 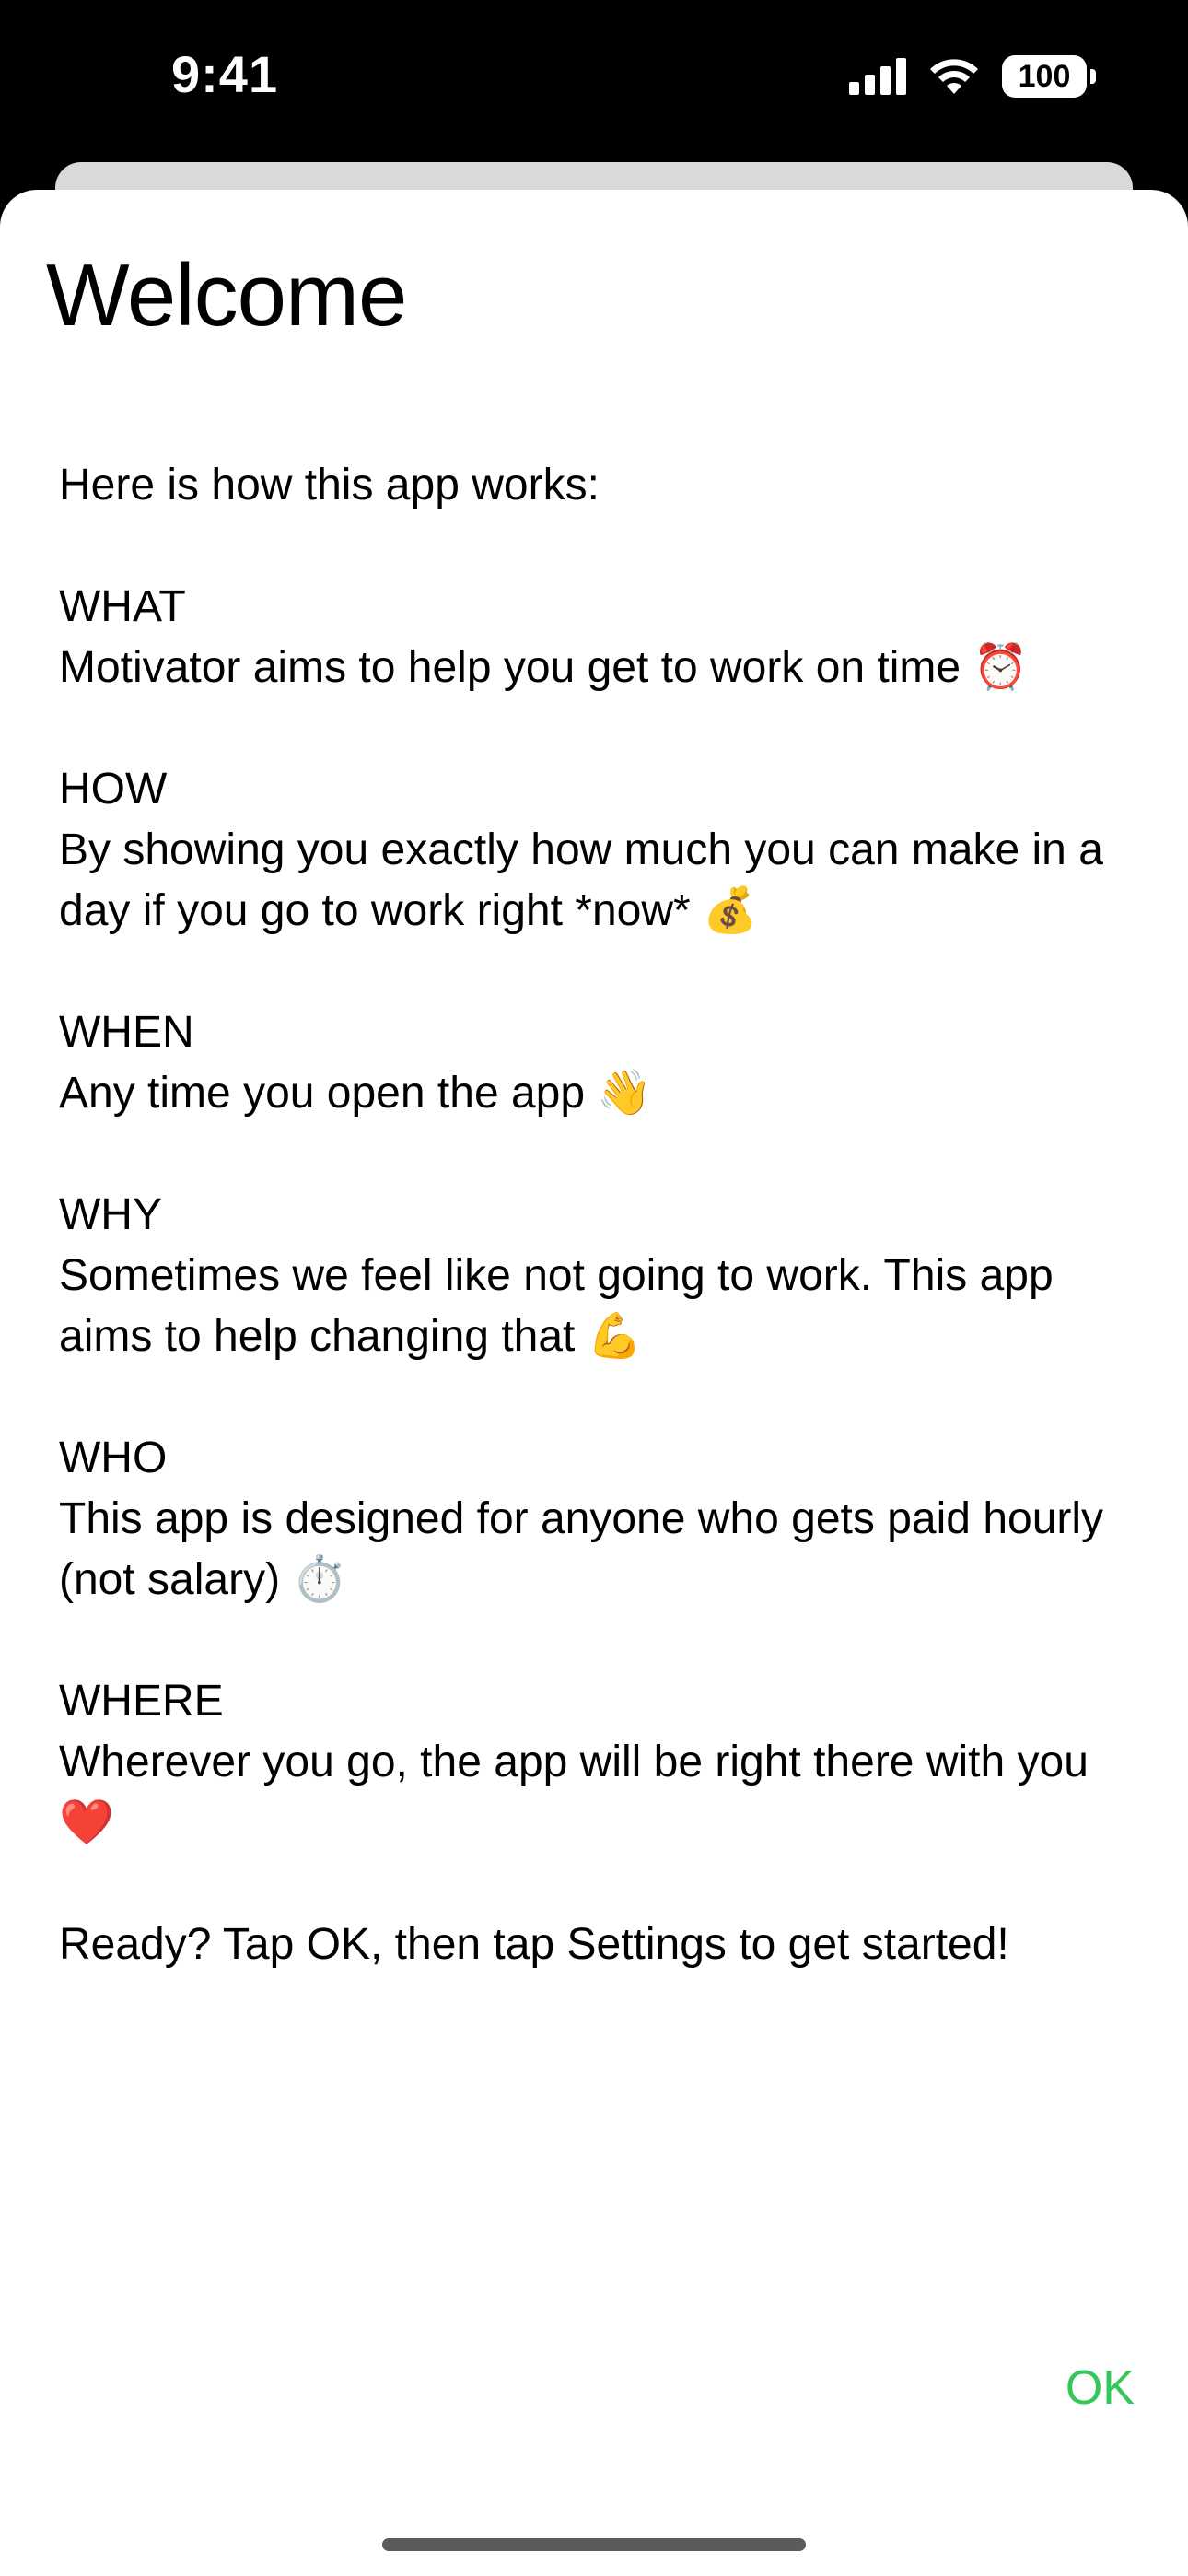 I want to click on status-bar: 9:41 100, so click(x=594, y=80).